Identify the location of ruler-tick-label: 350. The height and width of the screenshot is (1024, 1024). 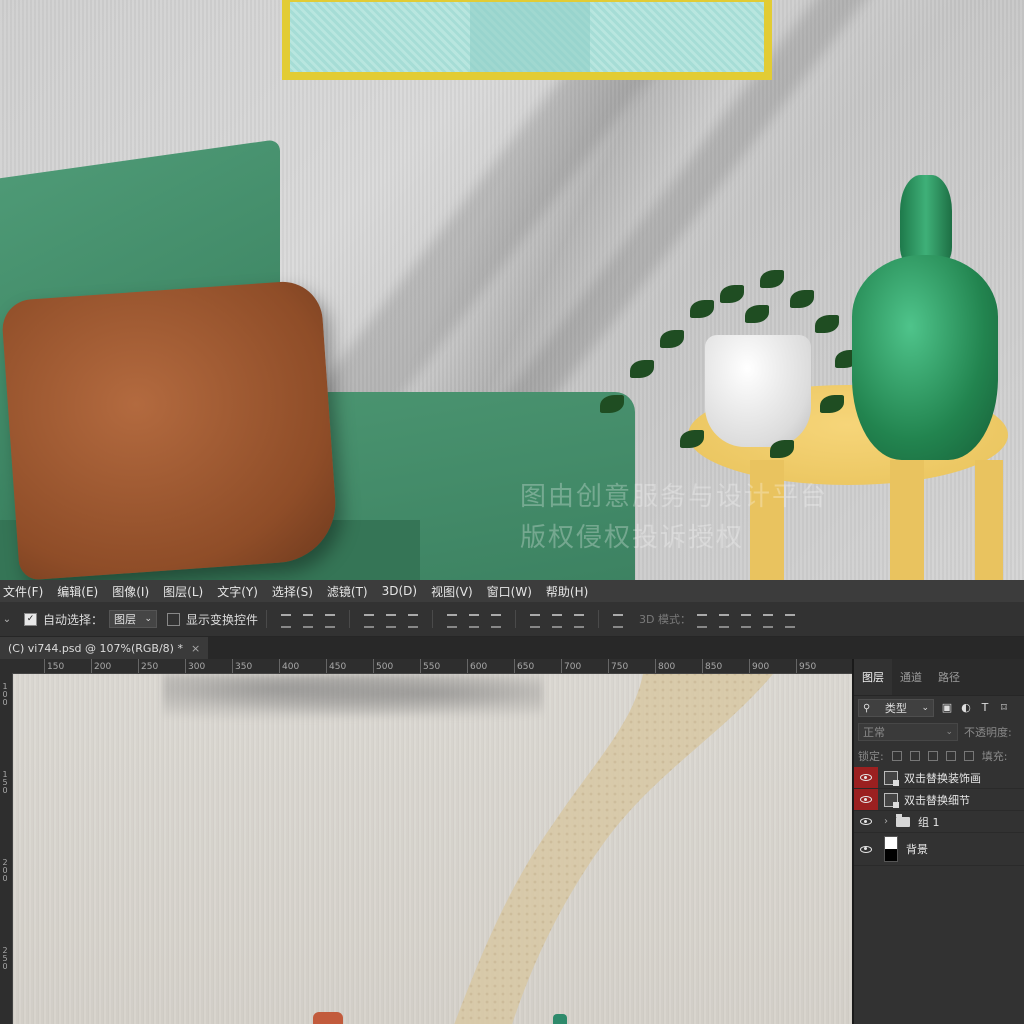
(242, 666).